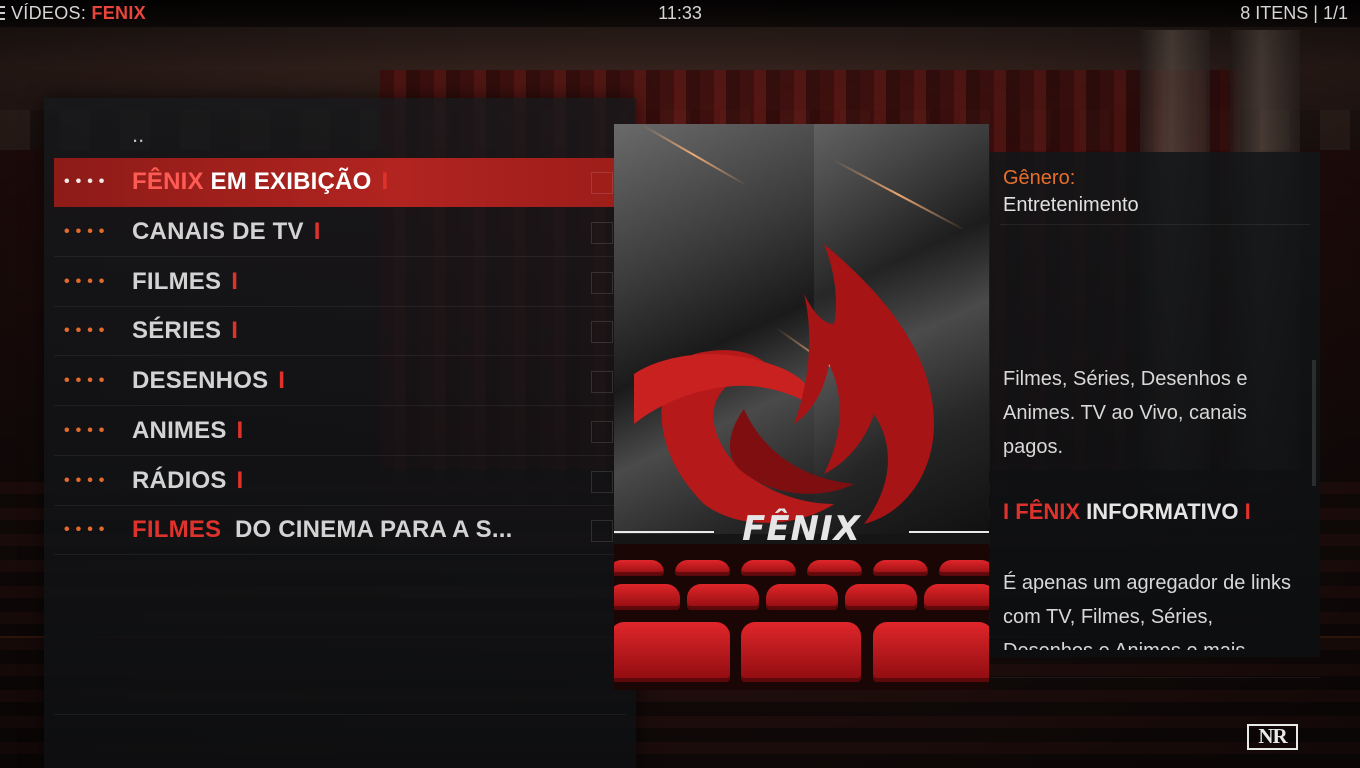 Image resolution: width=1360 pixels, height=768 pixels. What do you see at coordinates (1155, 224) in the screenshot?
I see `info-divider` at bounding box center [1155, 224].